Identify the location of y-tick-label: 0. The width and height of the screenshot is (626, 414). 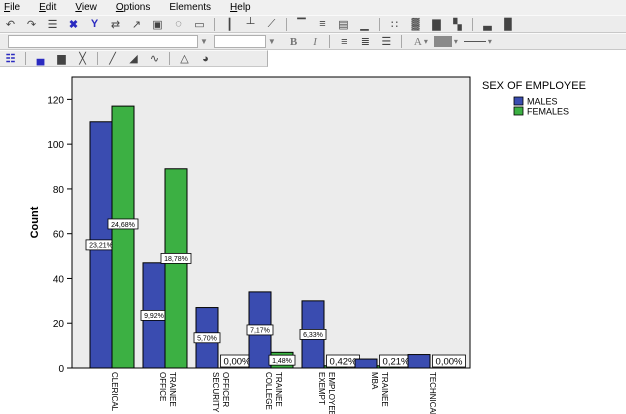
(61, 369).